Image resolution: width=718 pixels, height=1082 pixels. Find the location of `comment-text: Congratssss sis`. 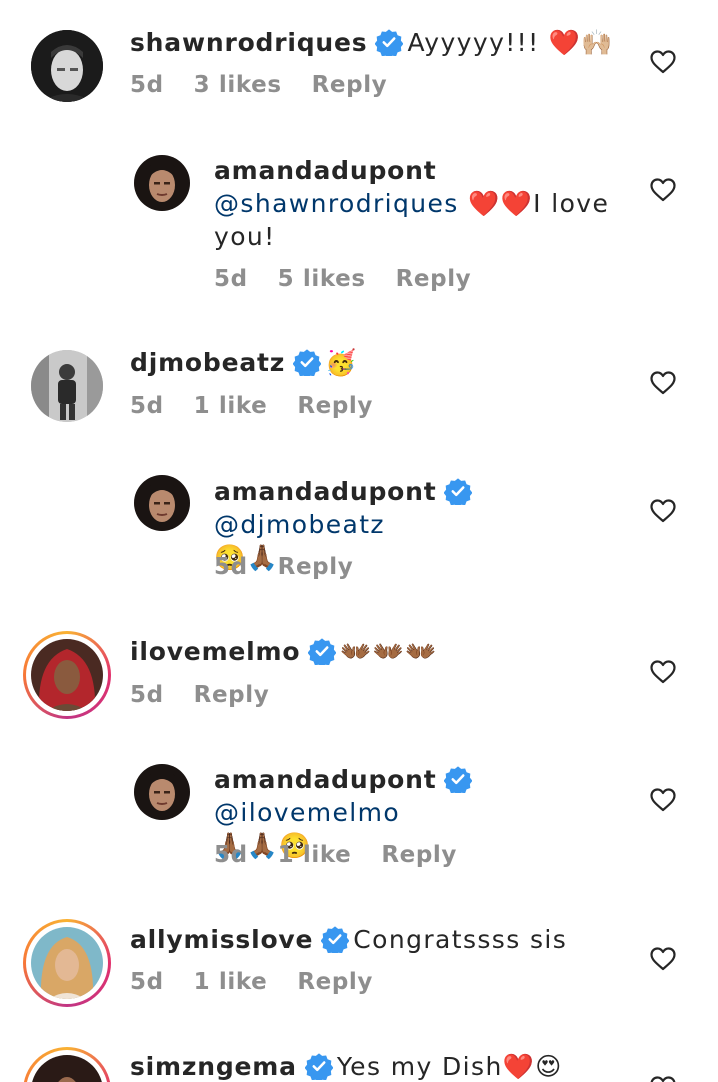

comment-text: Congratssss sis is located at coordinates (460, 939).